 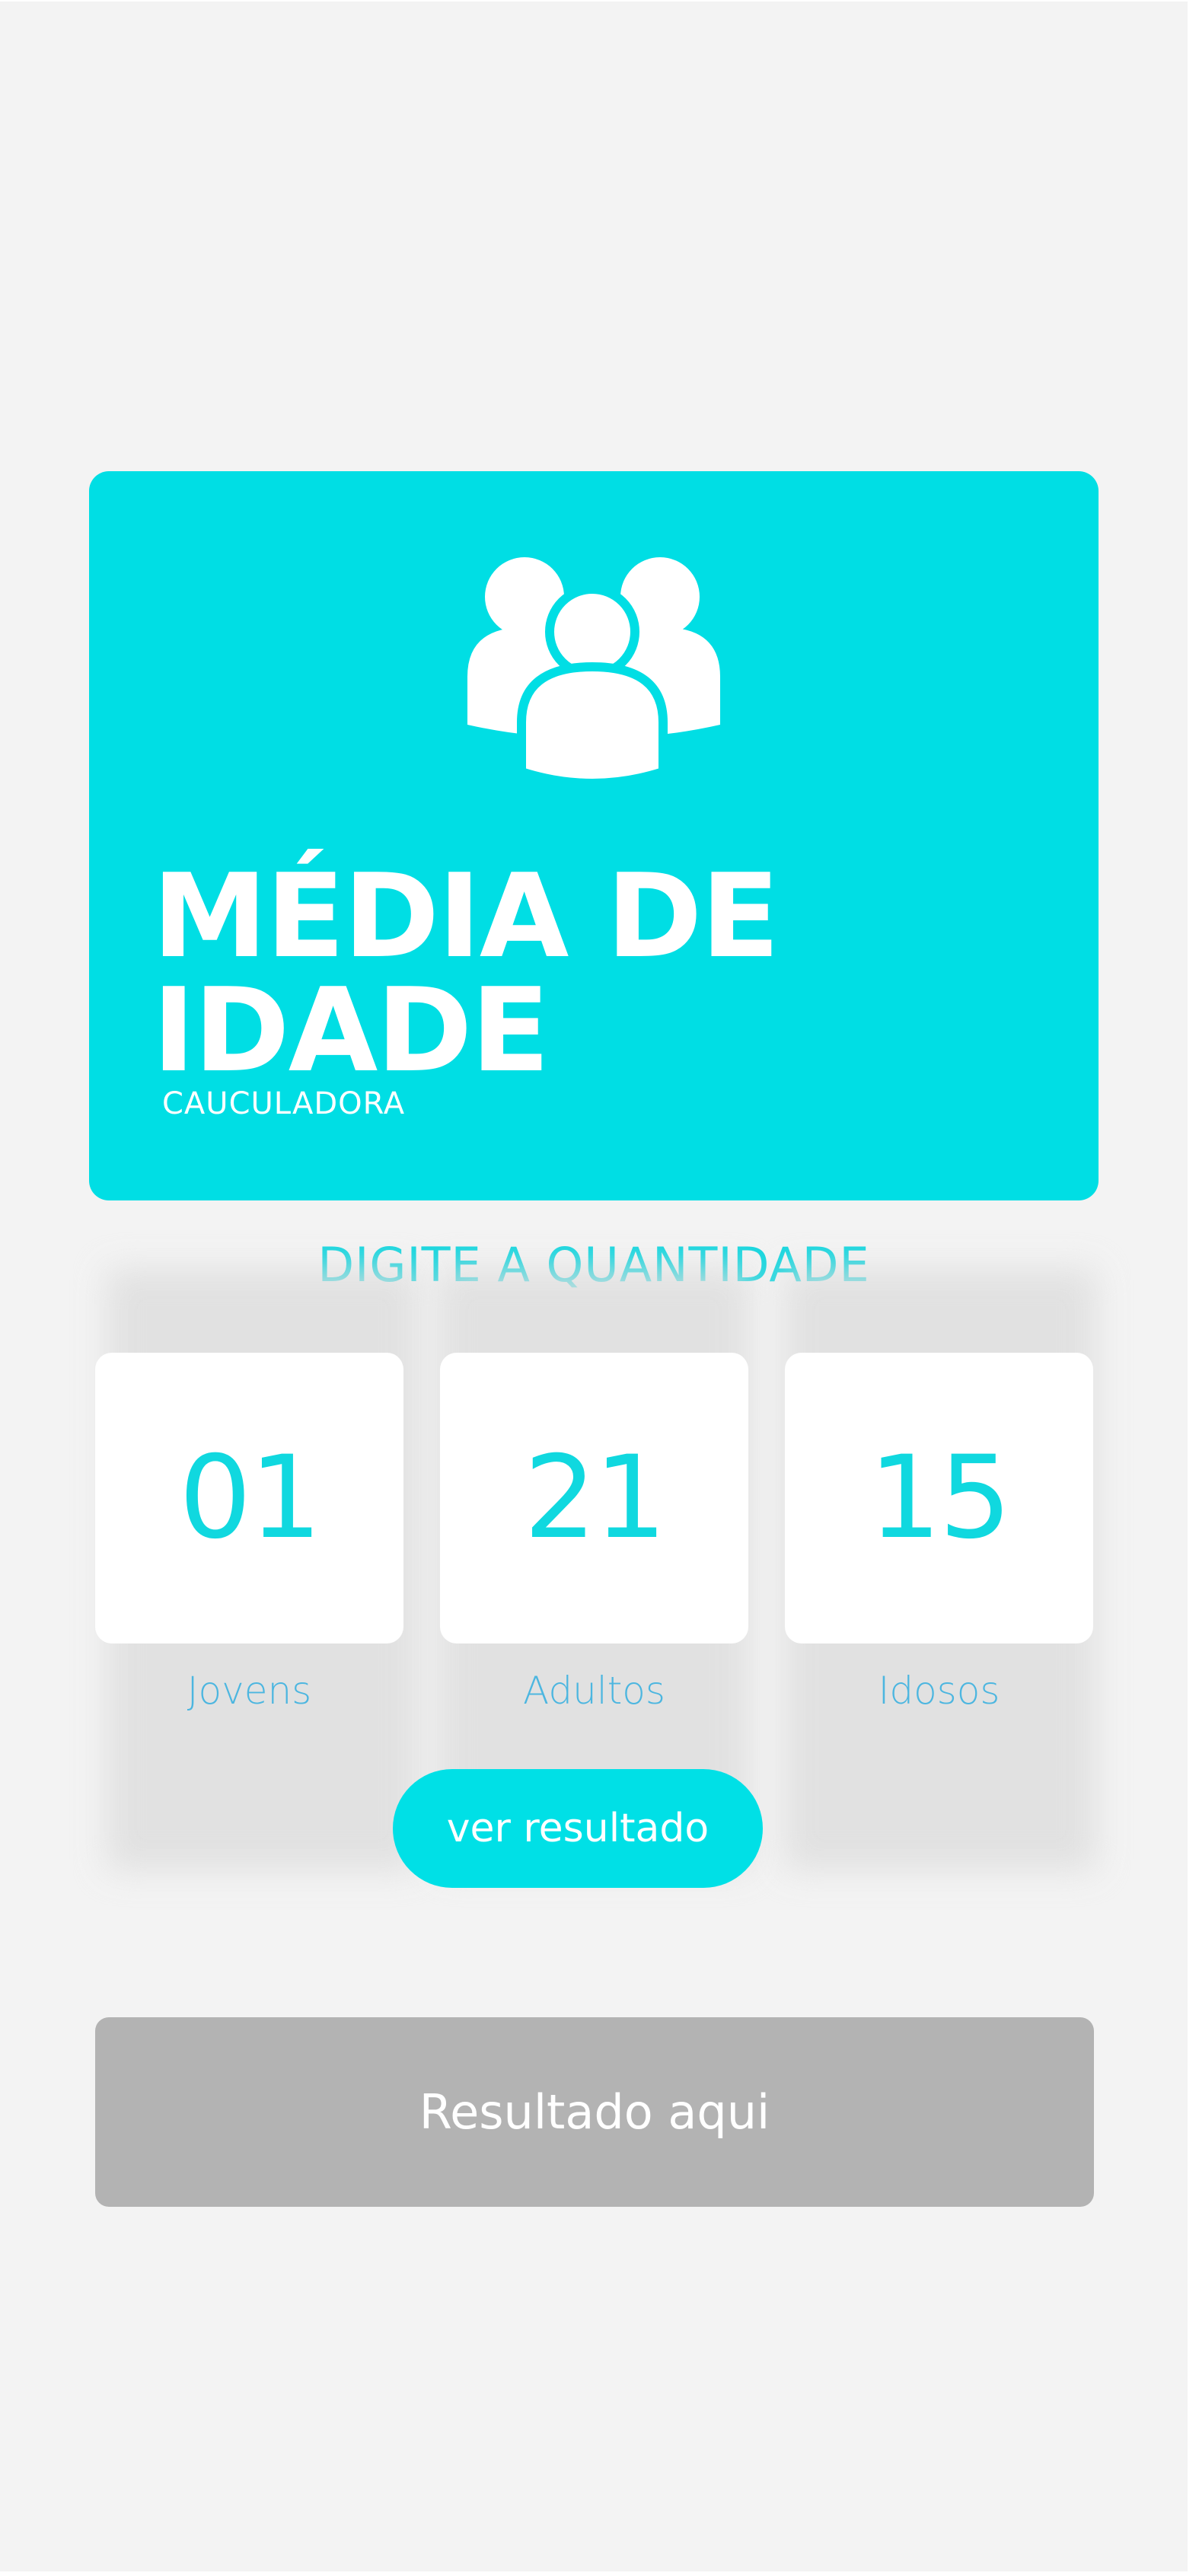 I want to click on jovens-quantity-input: 01, so click(x=249, y=1498).